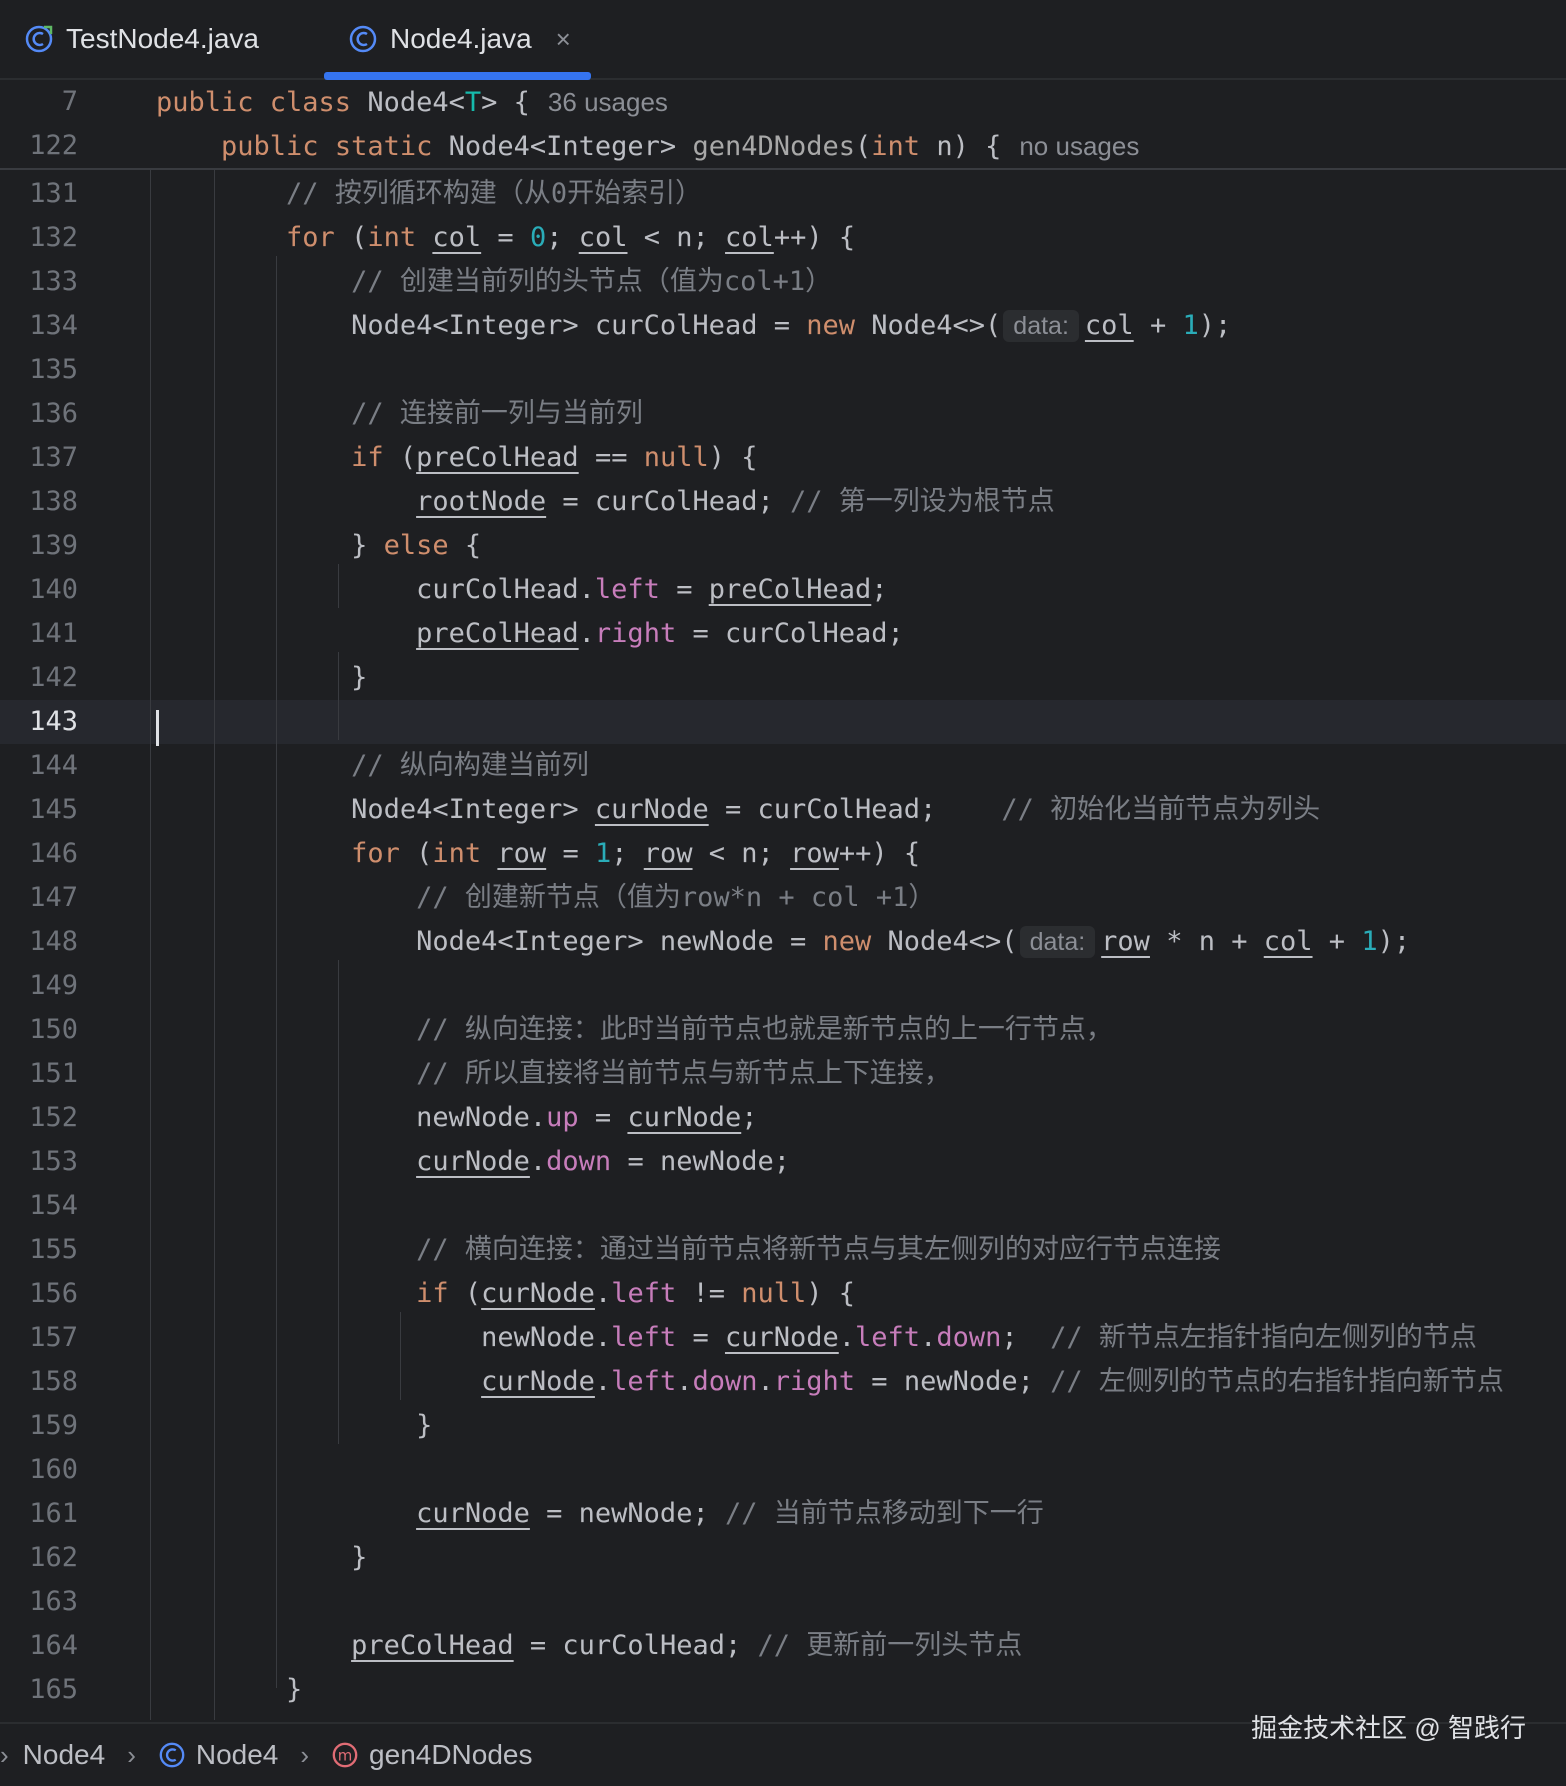  What do you see at coordinates (432, 1755) in the screenshot?
I see `breadcrumb-method: m gen4DNodes` at bounding box center [432, 1755].